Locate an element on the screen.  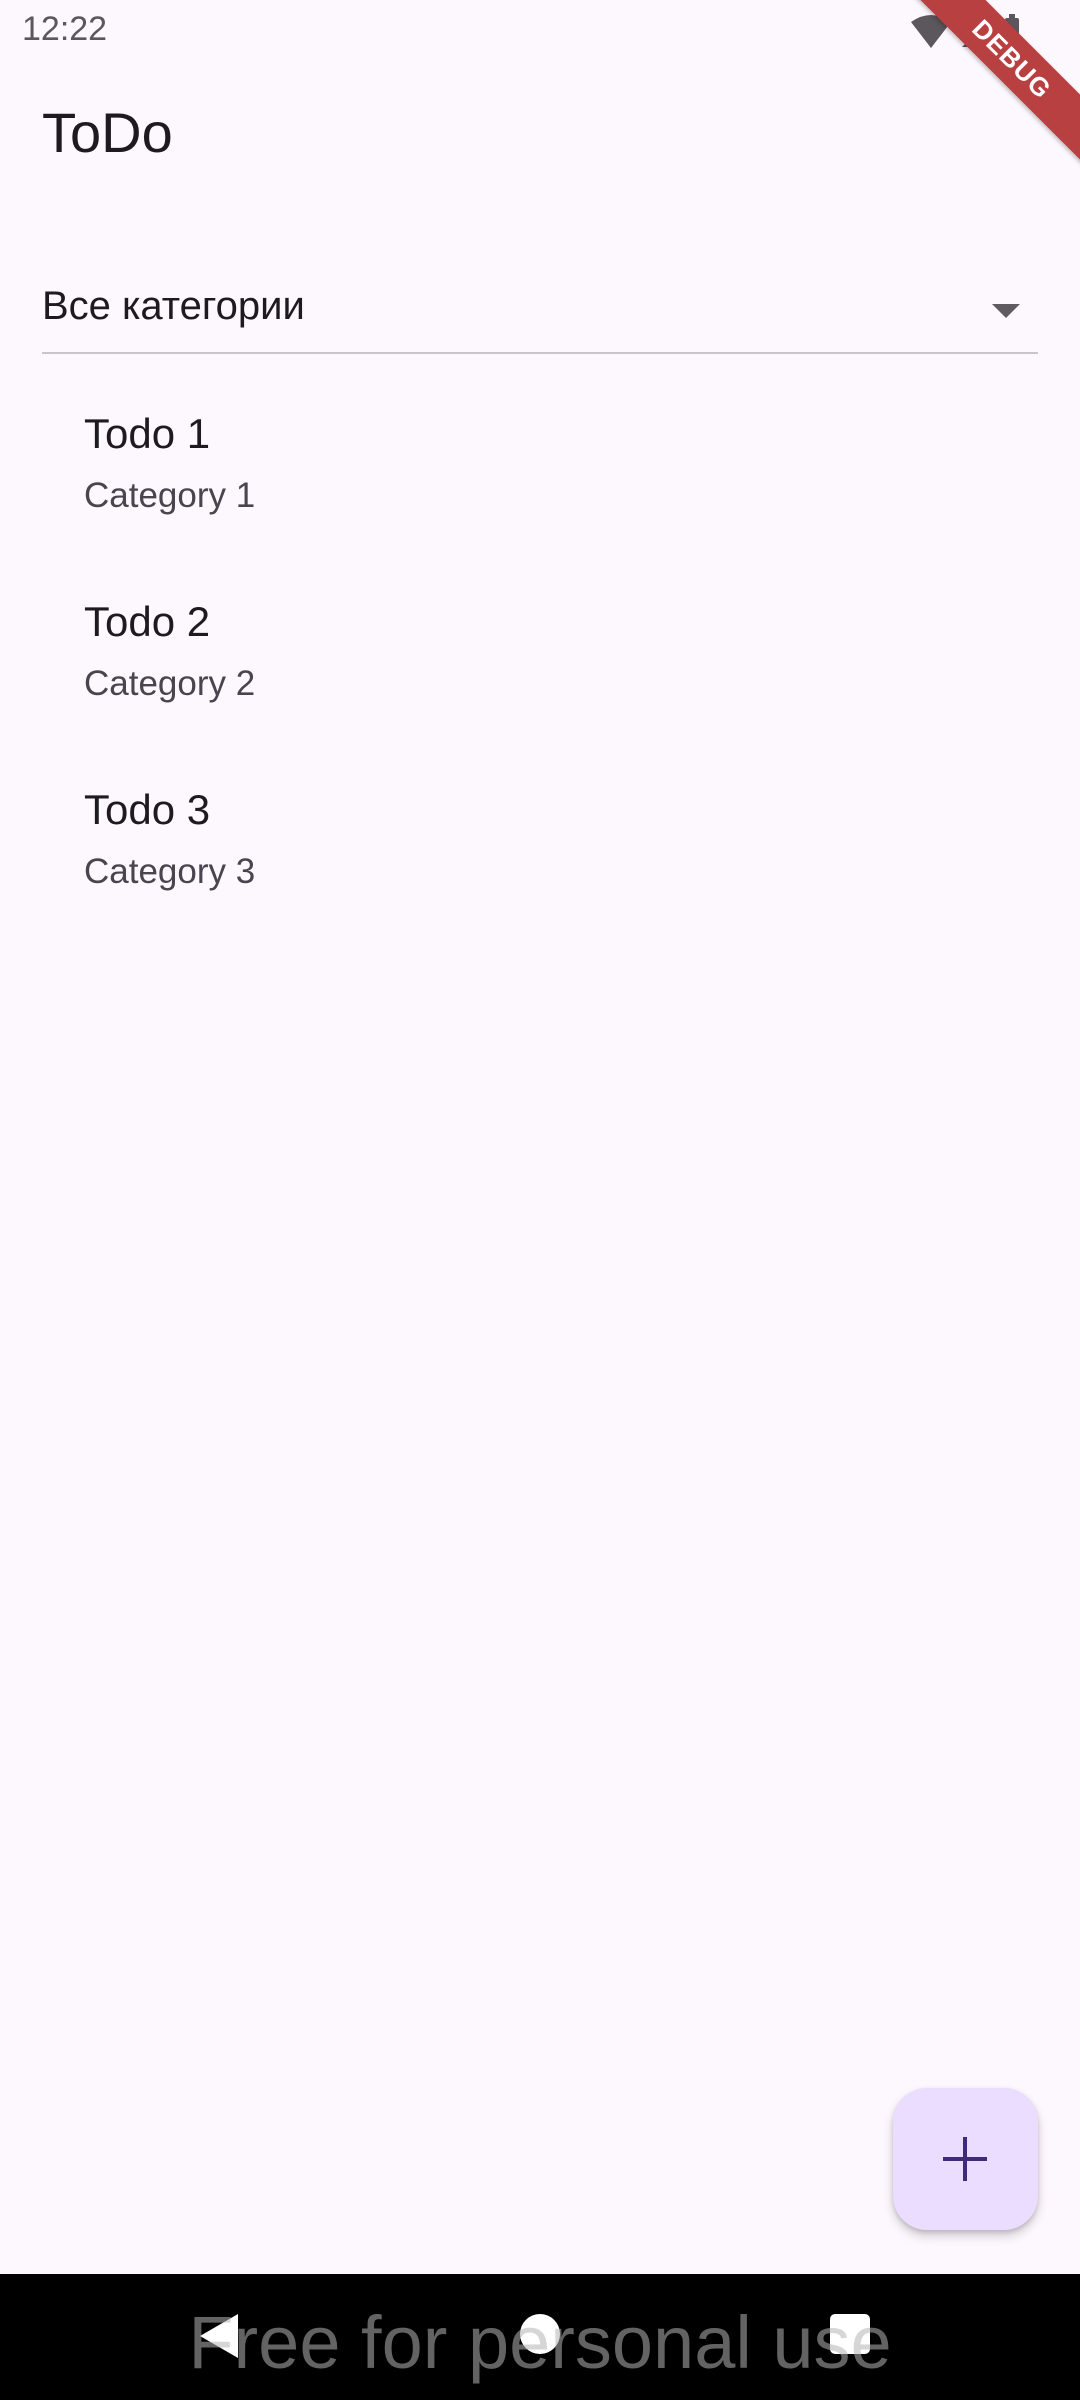
category-filter-dropdown: Все категории is located at coordinates (540, 316).